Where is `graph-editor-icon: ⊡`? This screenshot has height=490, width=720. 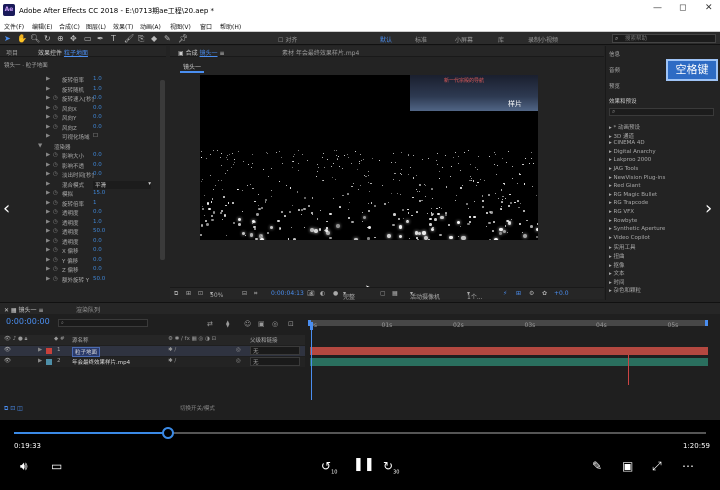
graph-editor-icon: ⊡ is located at coordinates (291, 324).